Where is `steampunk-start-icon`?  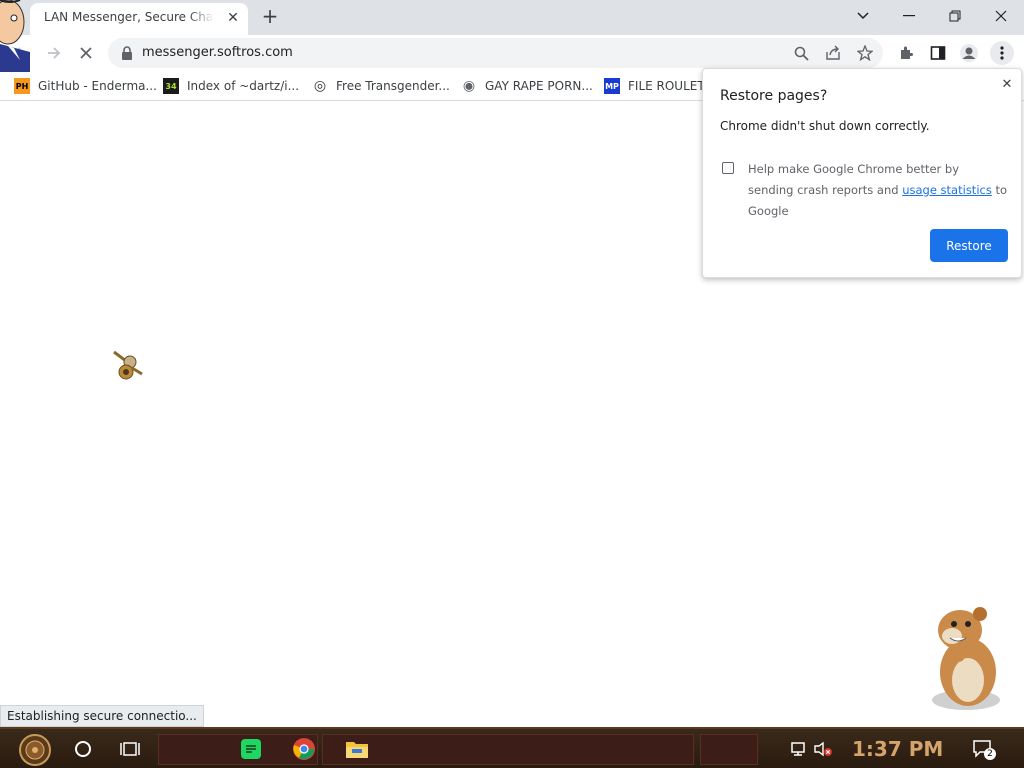
steampunk-start-icon is located at coordinates (35, 750).